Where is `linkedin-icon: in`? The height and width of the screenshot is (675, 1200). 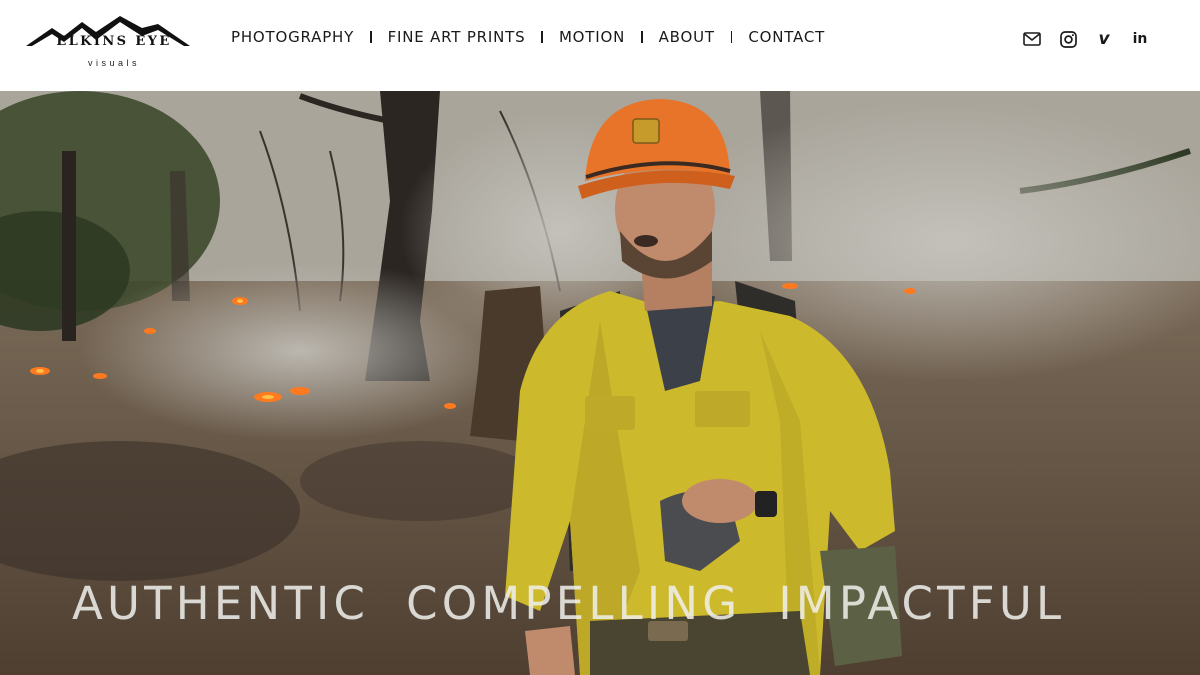 linkedin-icon: in is located at coordinates (1140, 39).